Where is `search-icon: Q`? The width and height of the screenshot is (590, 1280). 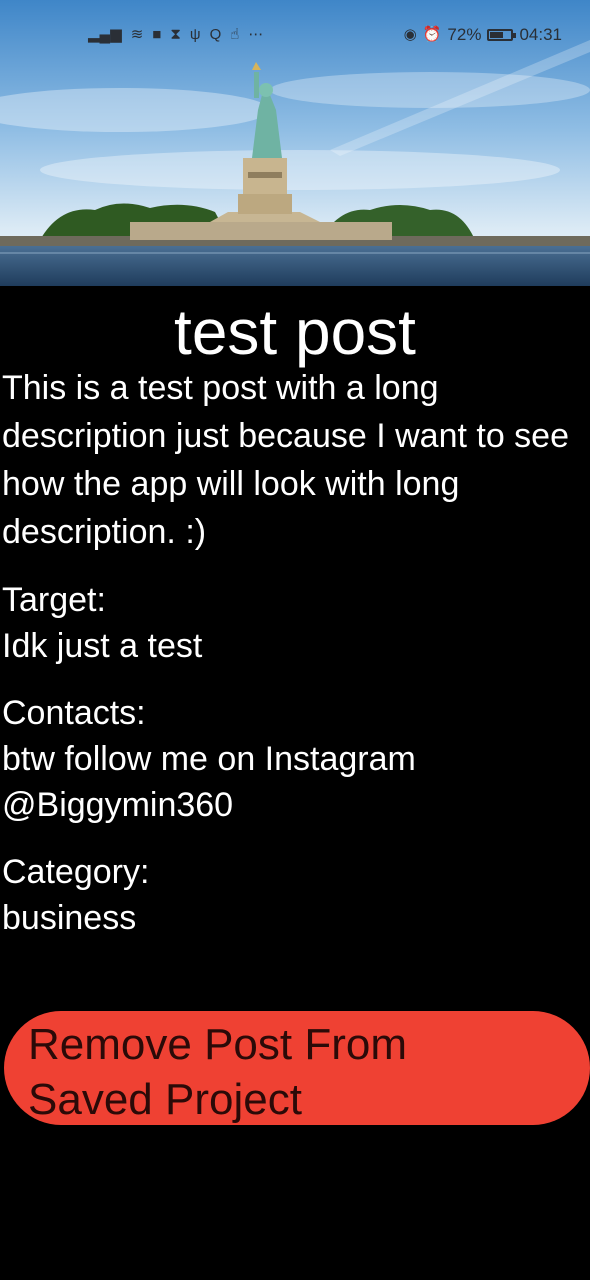 search-icon: Q is located at coordinates (215, 34).